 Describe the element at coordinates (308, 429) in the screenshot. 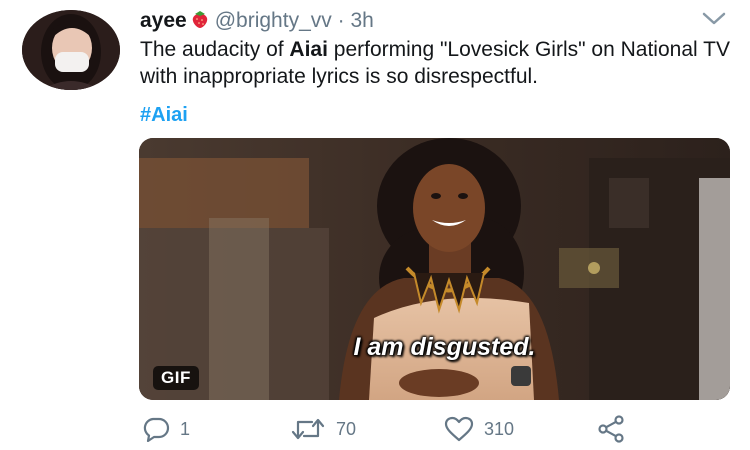

I see `retweet-icon` at that location.